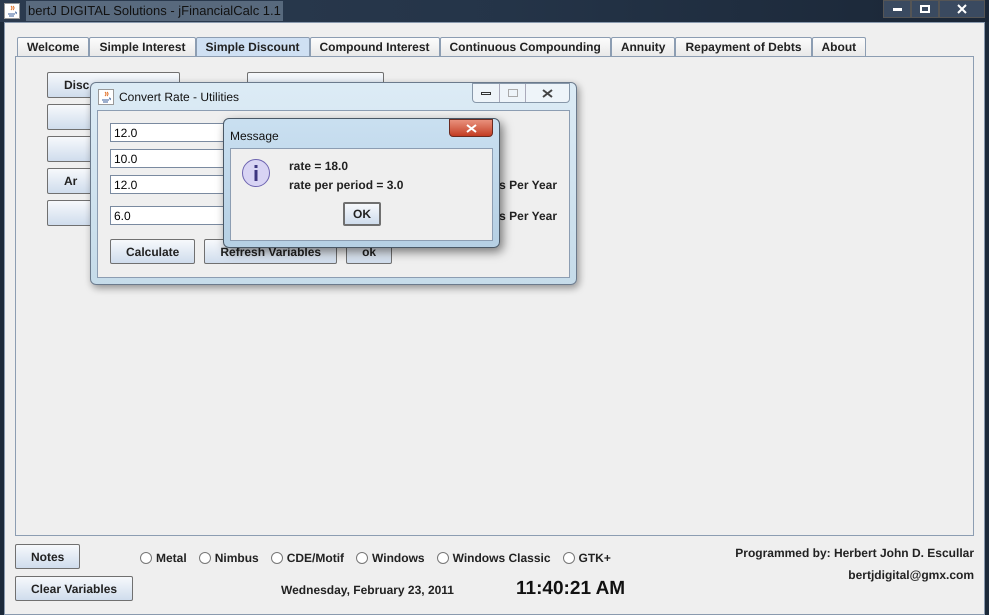  Describe the element at coordinates (911, 575) in the screenshot. I see `email-text: bertjdigital@gmx.com` at that location.